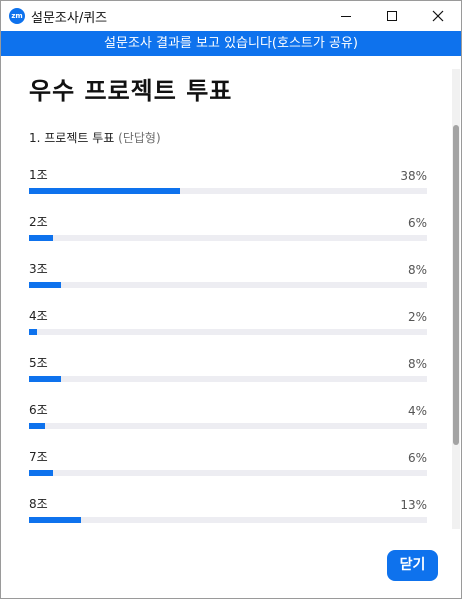  Describe the element at coordinates (417, 411) in the screenshot. I see `result-percent: 4%` at that location.